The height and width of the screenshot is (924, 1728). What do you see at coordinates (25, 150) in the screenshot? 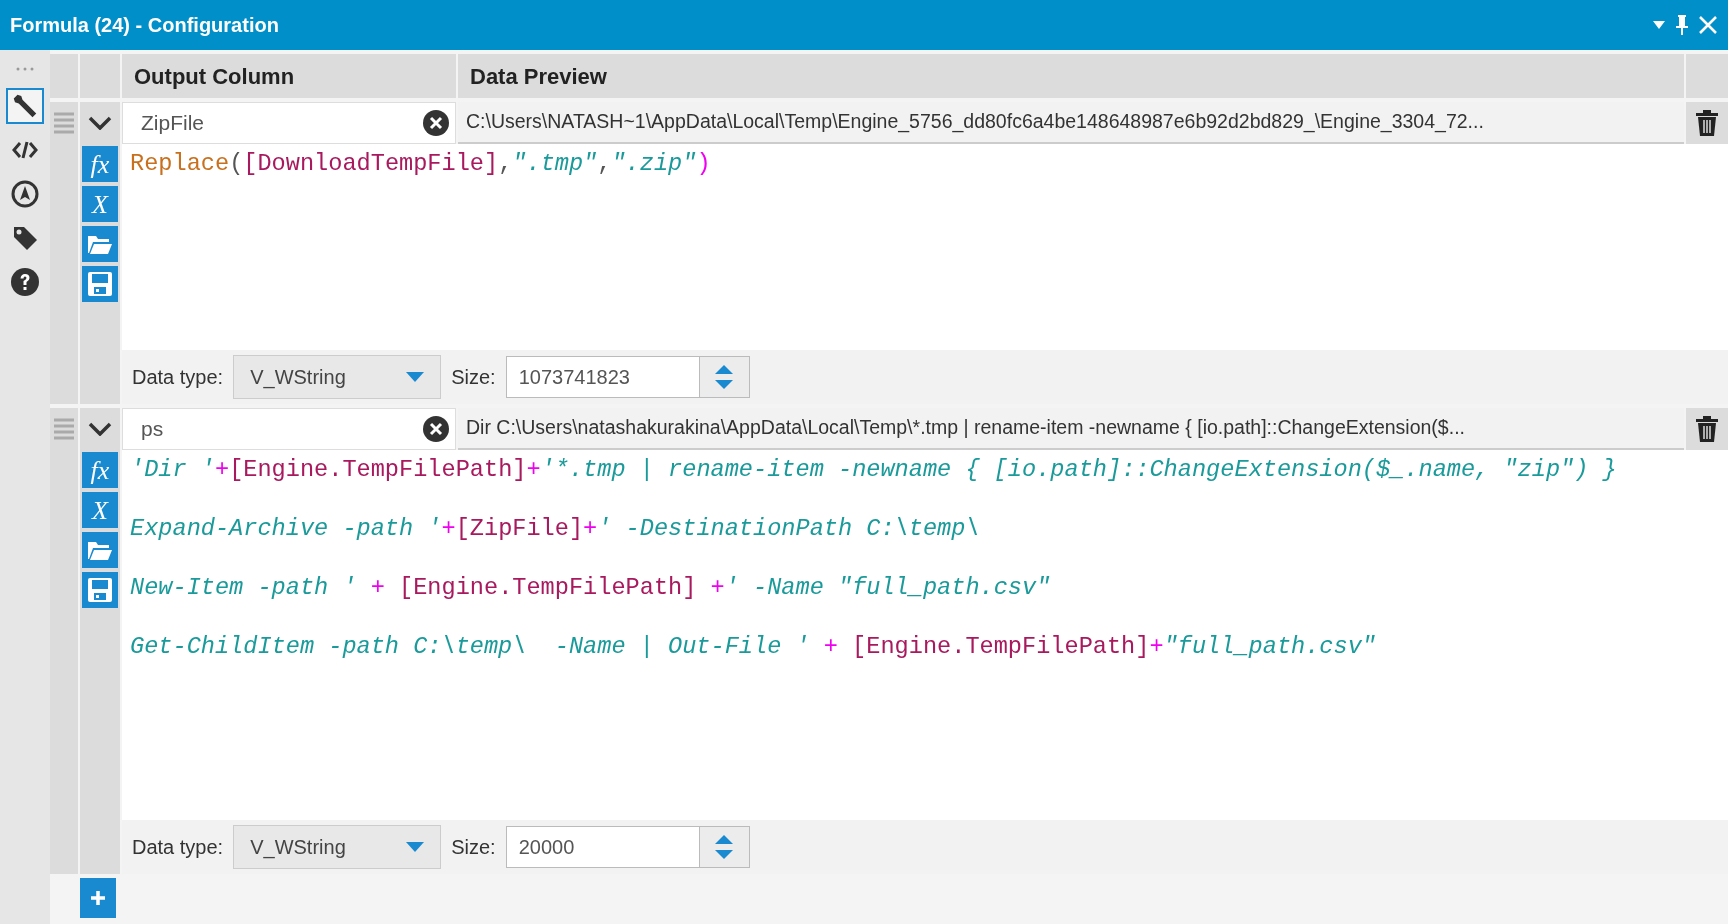
I see `code-icon` at bounding box center [25, 150].